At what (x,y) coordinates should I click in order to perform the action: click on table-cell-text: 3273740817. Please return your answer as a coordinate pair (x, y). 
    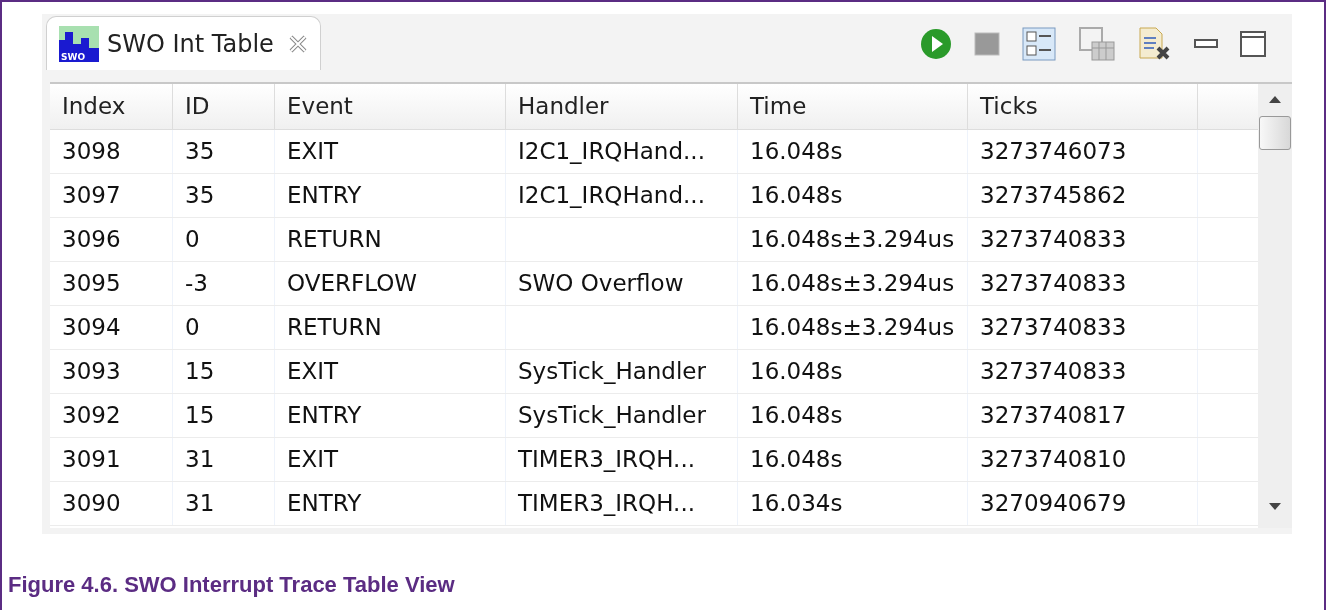
    Looking at the image, I should click on (1053, 416).